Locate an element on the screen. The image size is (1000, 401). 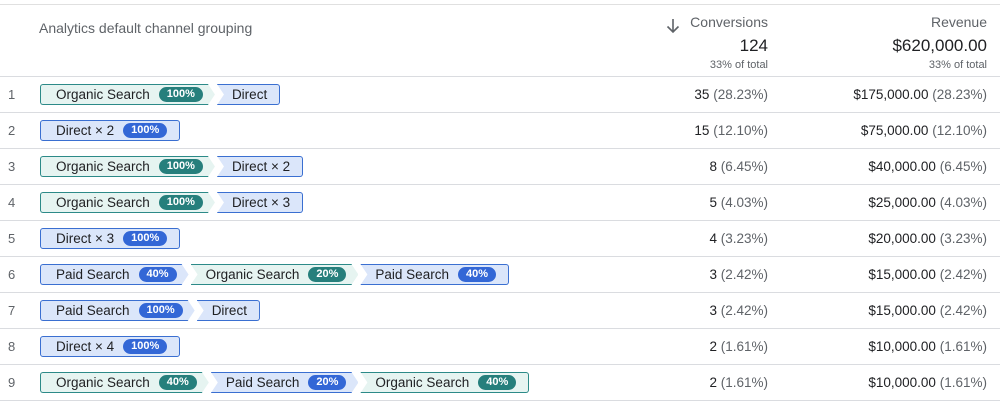
conversions-column-header: Conversions 124 33% of total is located at coordinates (668, 43).